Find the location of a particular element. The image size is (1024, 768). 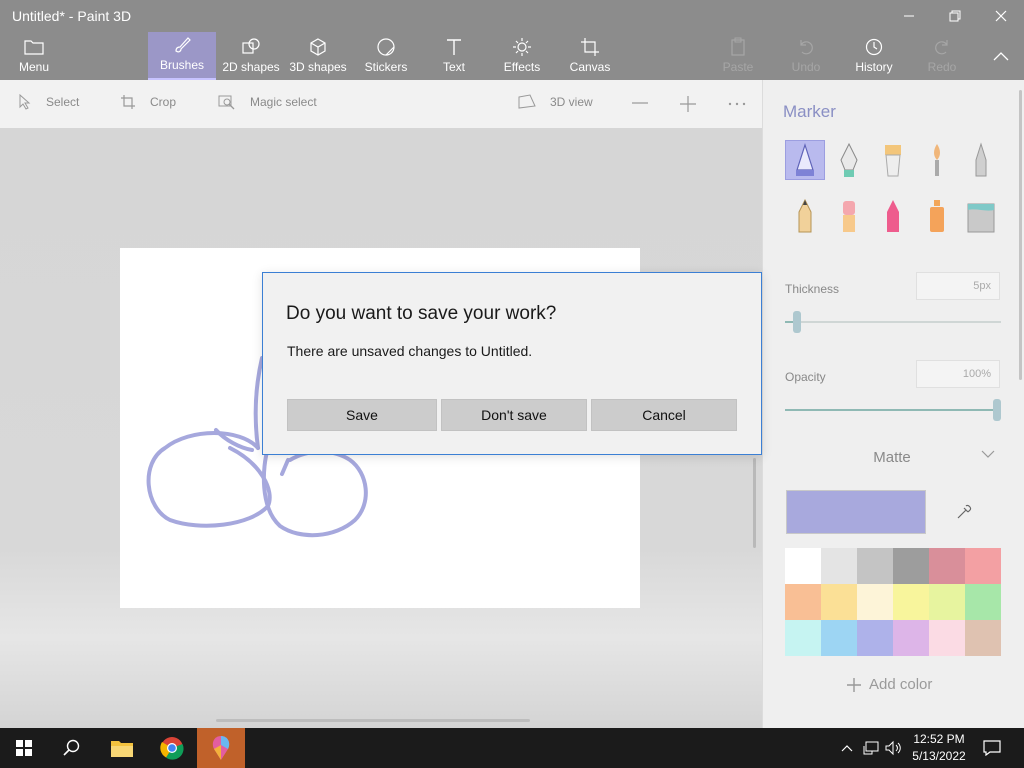

current-color-swatch is located at coordinates (856, 512).